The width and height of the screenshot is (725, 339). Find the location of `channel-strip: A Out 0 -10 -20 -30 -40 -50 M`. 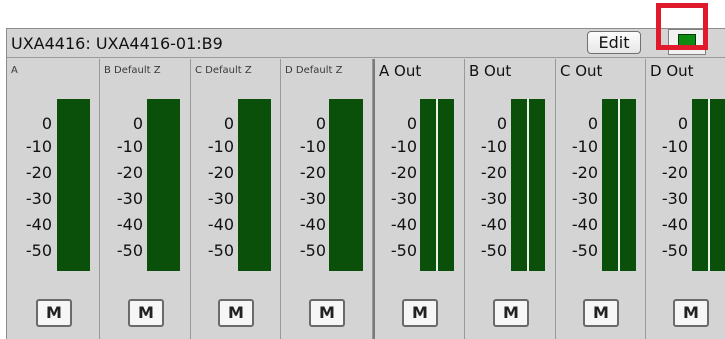

channel-strip: A Out 0 -10 -20 -30 -40 -50 M is located at coordinates (420, 199).